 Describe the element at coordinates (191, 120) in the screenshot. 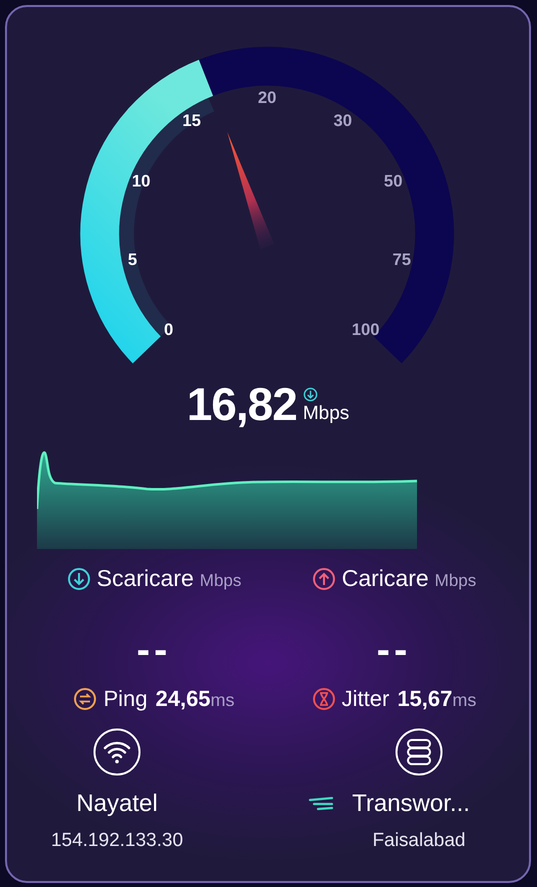

I see `gauge-tick-label: 15` at that location.